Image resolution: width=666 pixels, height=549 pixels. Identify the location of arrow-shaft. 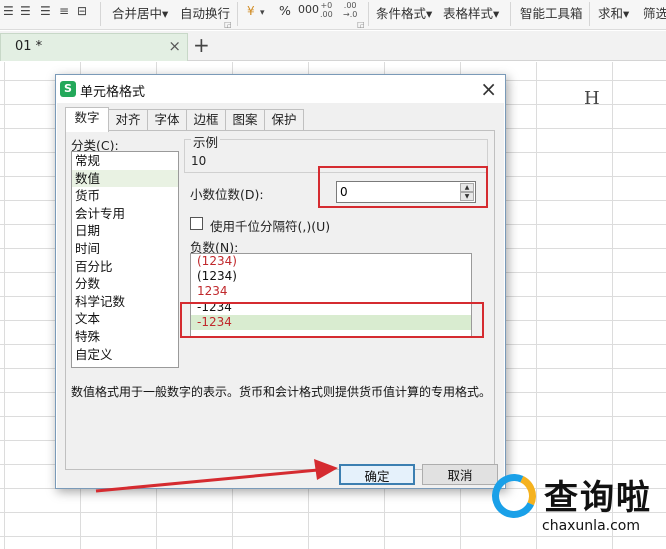
(207, 480).